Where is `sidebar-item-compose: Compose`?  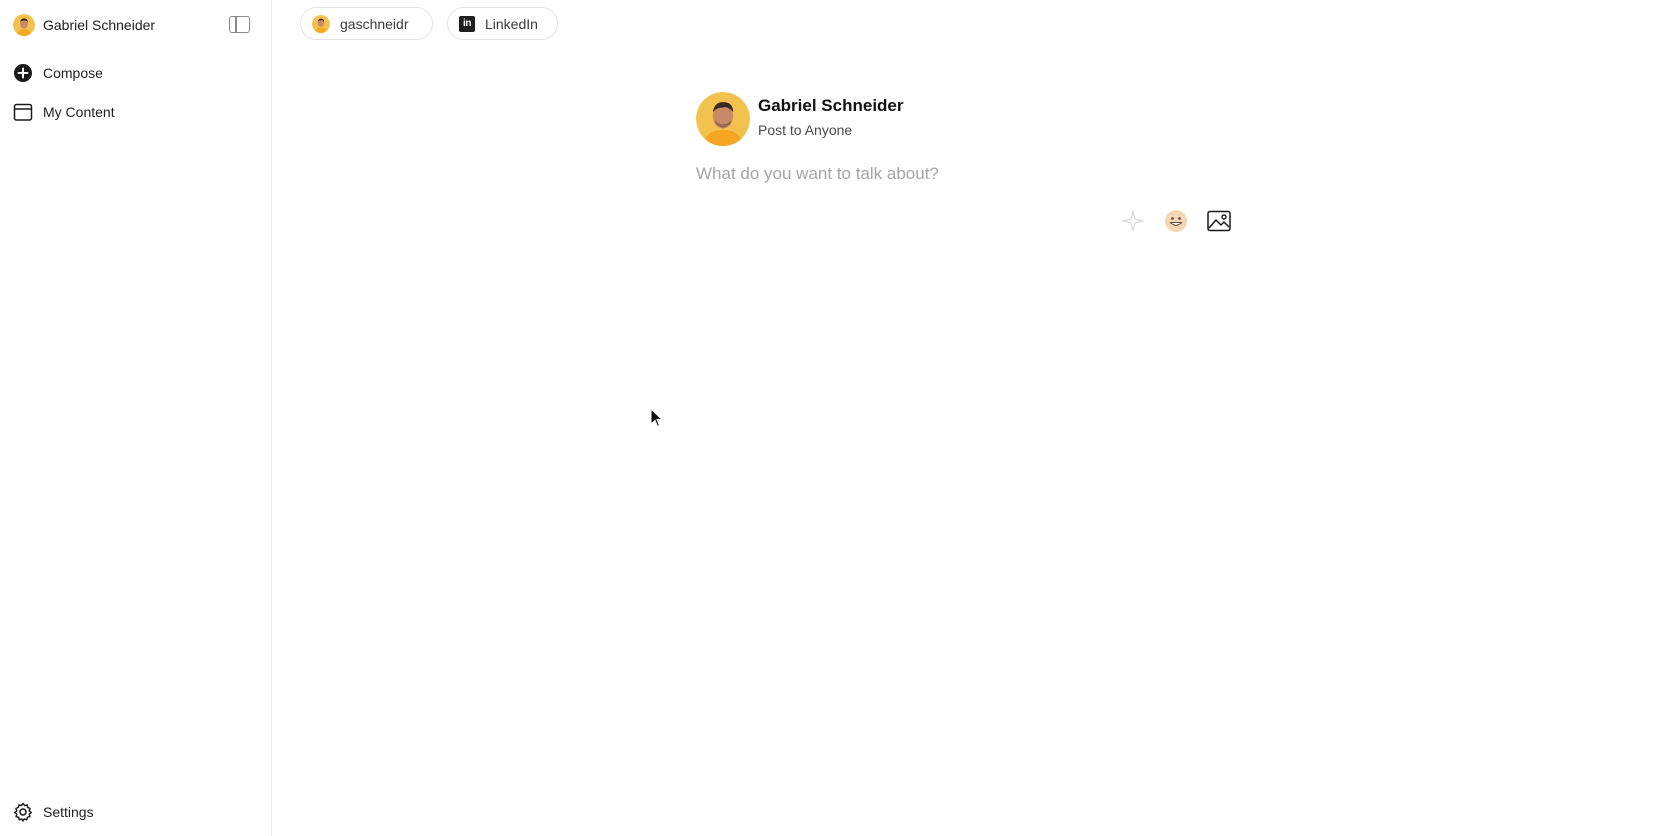 sidebar-item-compose: Compose is located at coordinates (58, 73).